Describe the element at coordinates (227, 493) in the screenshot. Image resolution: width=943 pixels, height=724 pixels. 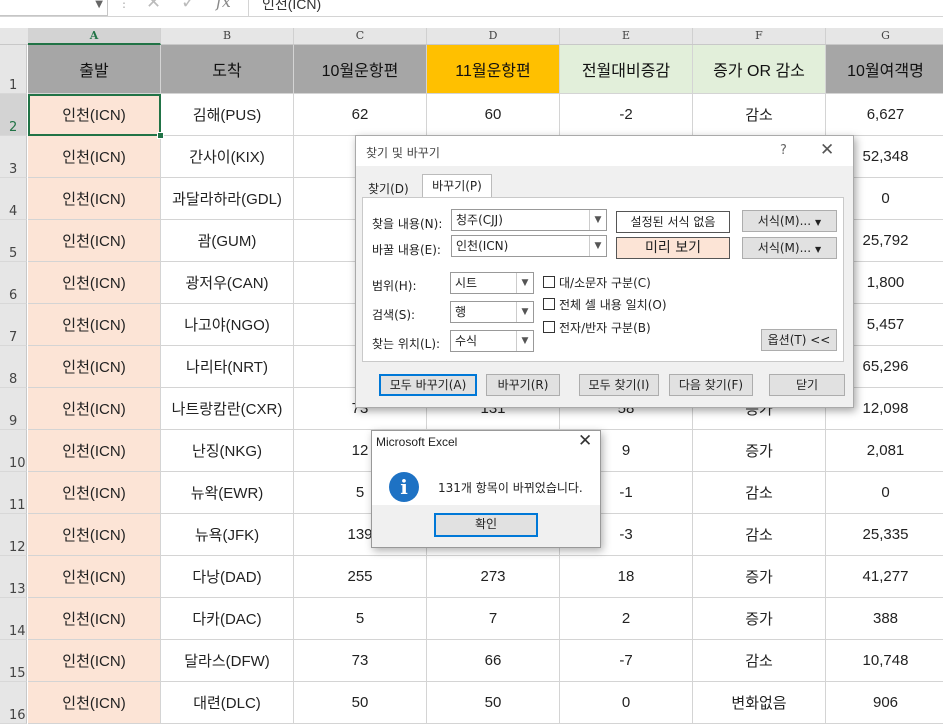
I see `table-cell: 뉴왁(EWR)` at that location.